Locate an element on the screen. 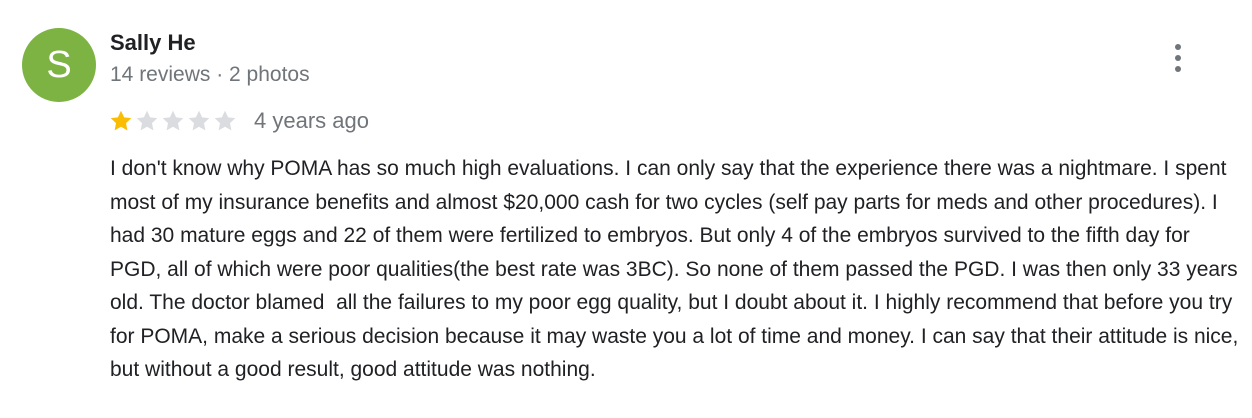  author-name: Sally He is located at coordinates (153, 43).